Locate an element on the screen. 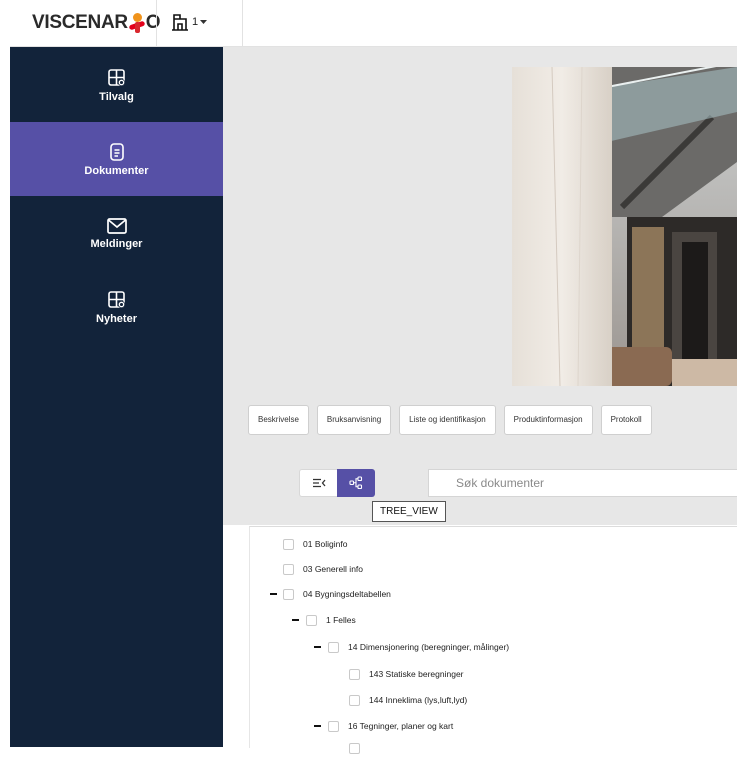  tree-view-icon is located at coordinates (356, 483).